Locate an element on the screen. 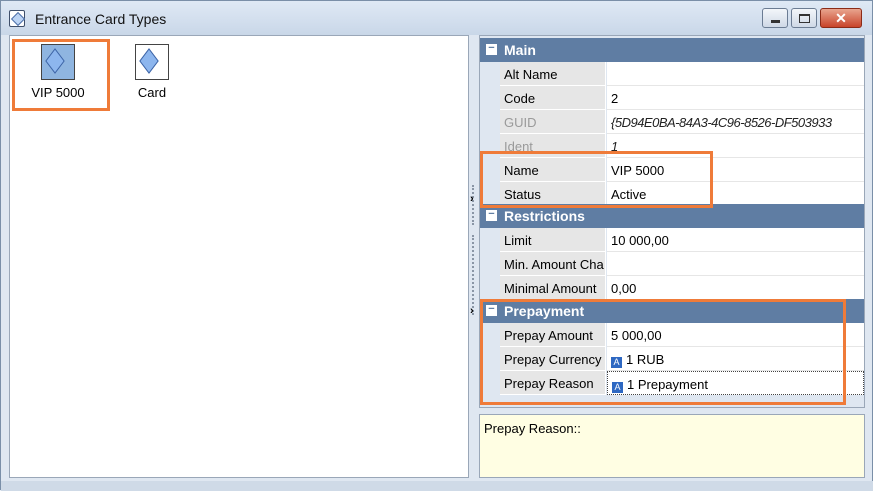  property-row: GUID {5D94E0BA-84A3-4C96-8526-DF503933 is located at coordinates (672, 122).